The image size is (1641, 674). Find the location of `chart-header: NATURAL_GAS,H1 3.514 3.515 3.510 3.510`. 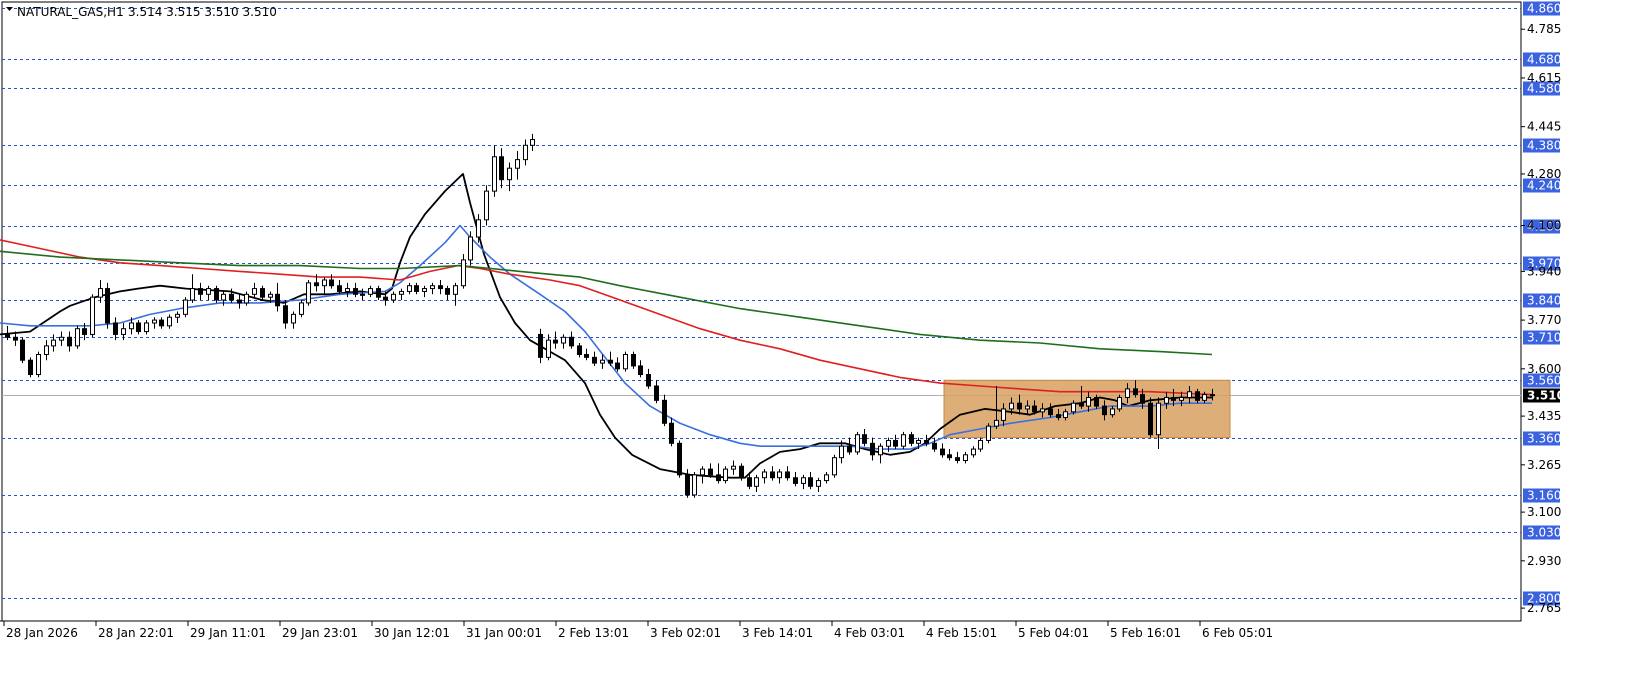

chart-header: NATURAL_GAS,H1 3.514 3.515 3.510 3.510 is located at coordinates (141, 12).